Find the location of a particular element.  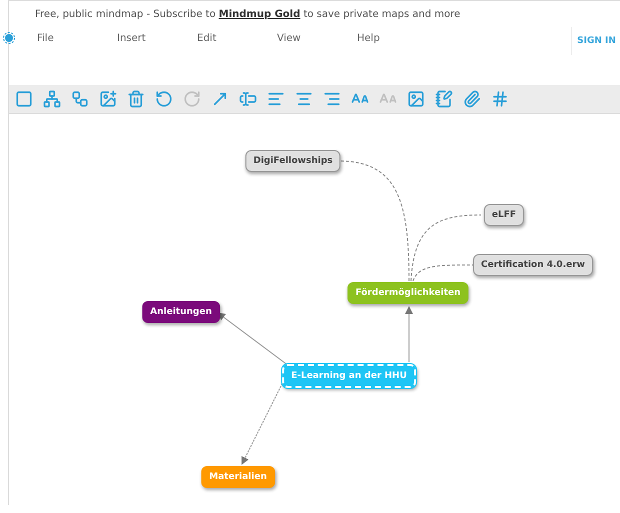

mindmap-node: eLFF is located at coordinates (504, 215).